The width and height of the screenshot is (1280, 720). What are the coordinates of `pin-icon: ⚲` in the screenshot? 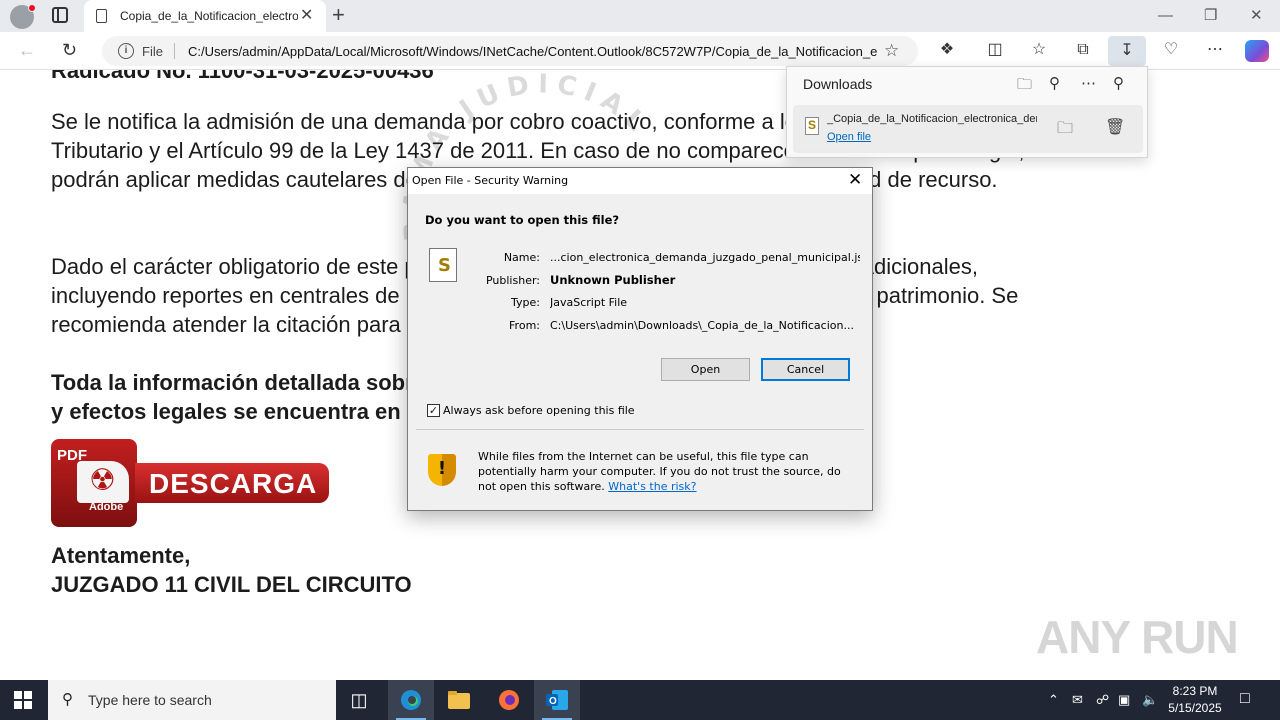 It's located at (1118, 83).